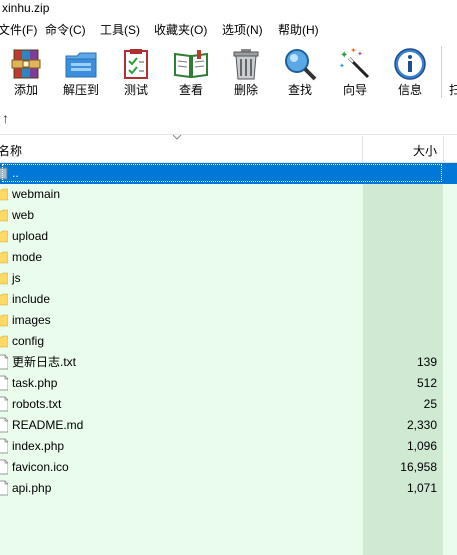 This screenshot has height=555, width=457. What do you see at coordinates (31, 299) in the screenshot?
I see `file-name: include` at bounding box center [31, 299].